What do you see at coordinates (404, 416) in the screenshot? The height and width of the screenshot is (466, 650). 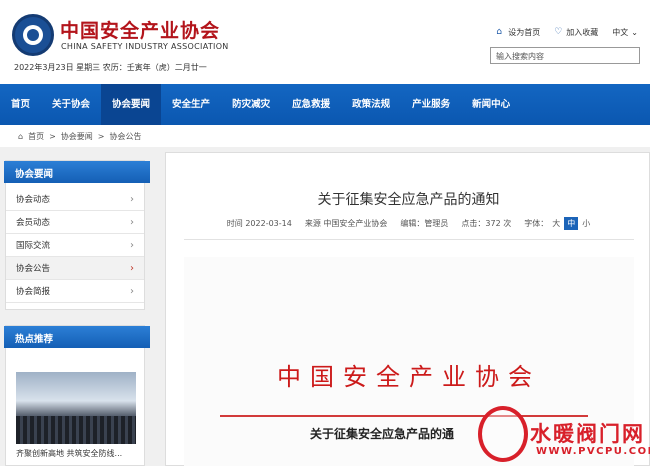 I see `document-red-line` at bounding box center [404, 416].